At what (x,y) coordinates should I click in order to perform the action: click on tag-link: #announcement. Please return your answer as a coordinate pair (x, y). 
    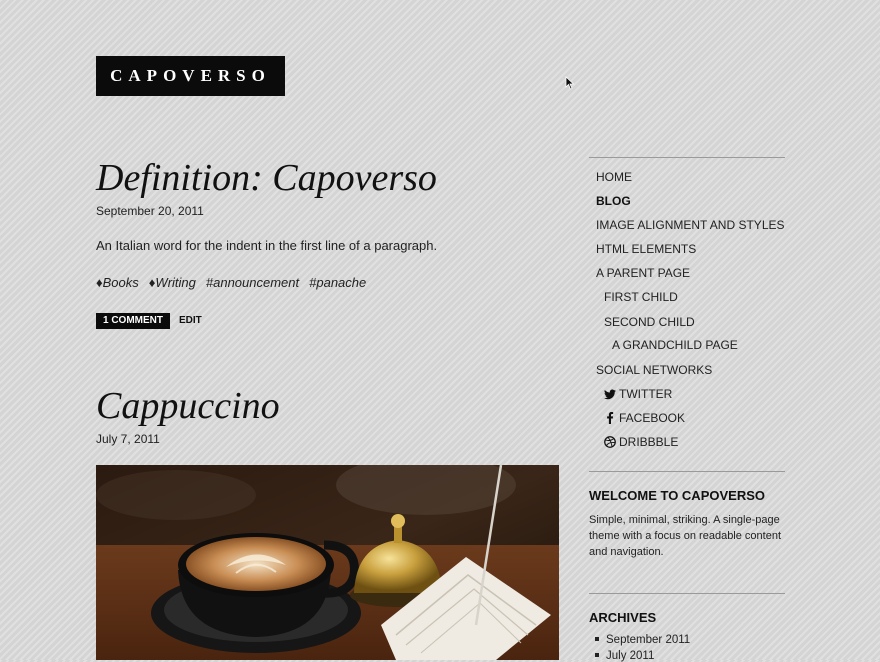
    Looking at the image, I should click on (252, 282).